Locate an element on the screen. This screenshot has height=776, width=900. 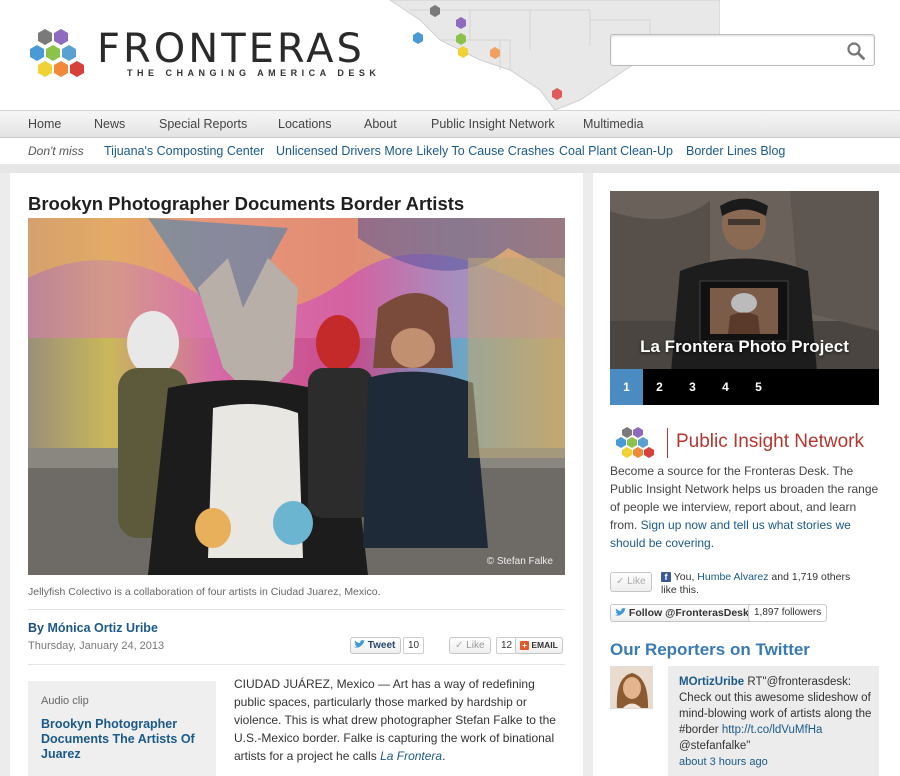
twitter-follower-count: 1,897 followers is located at coordinates (788, 613).